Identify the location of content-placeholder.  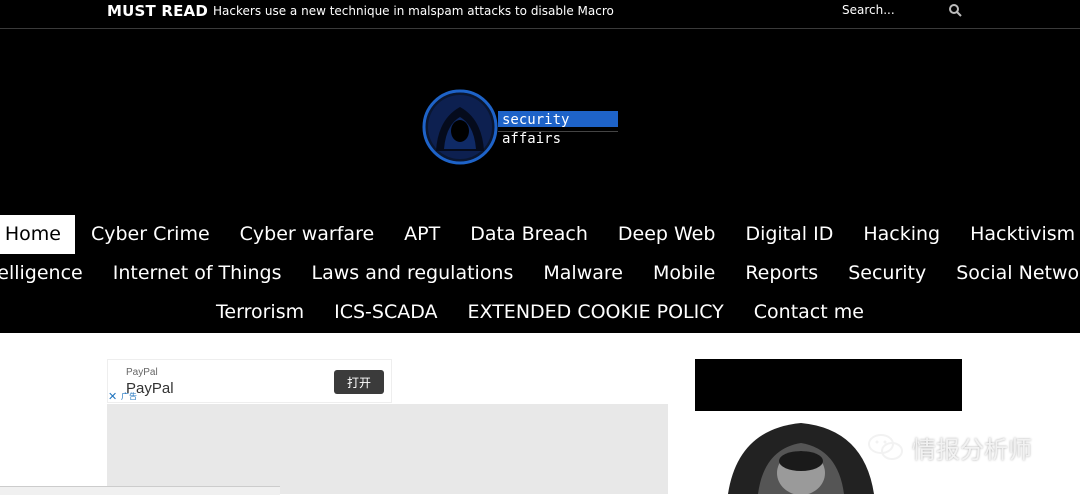
(387, 449).